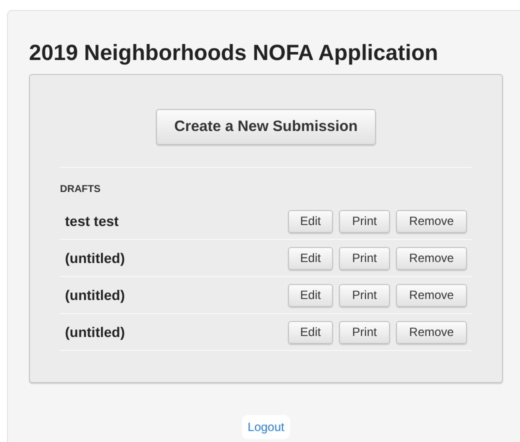 This screenshot has height=442, width=520. I want to click on logout-link: Logout, so click(266, 427).